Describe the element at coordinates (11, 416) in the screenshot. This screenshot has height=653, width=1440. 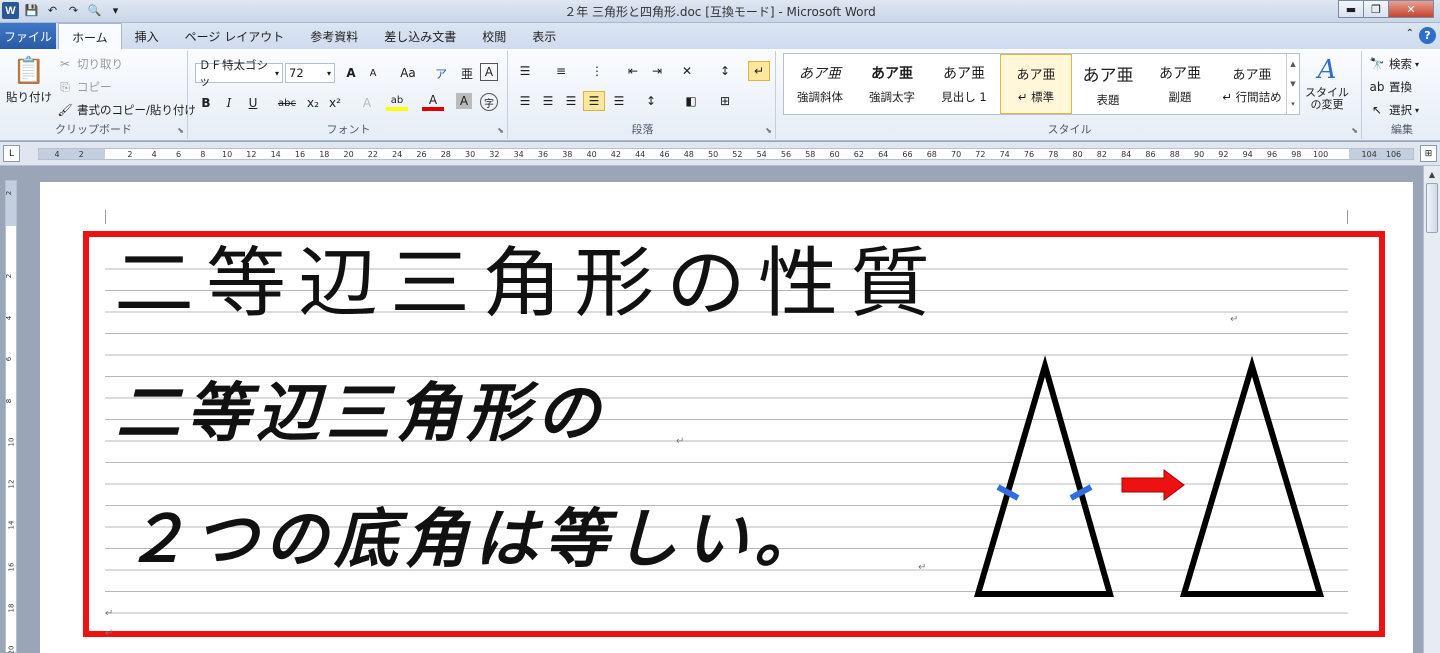
I see `vertical-ruler: 2 2 4 6 8 10 12 14 16 18 20` at that location.